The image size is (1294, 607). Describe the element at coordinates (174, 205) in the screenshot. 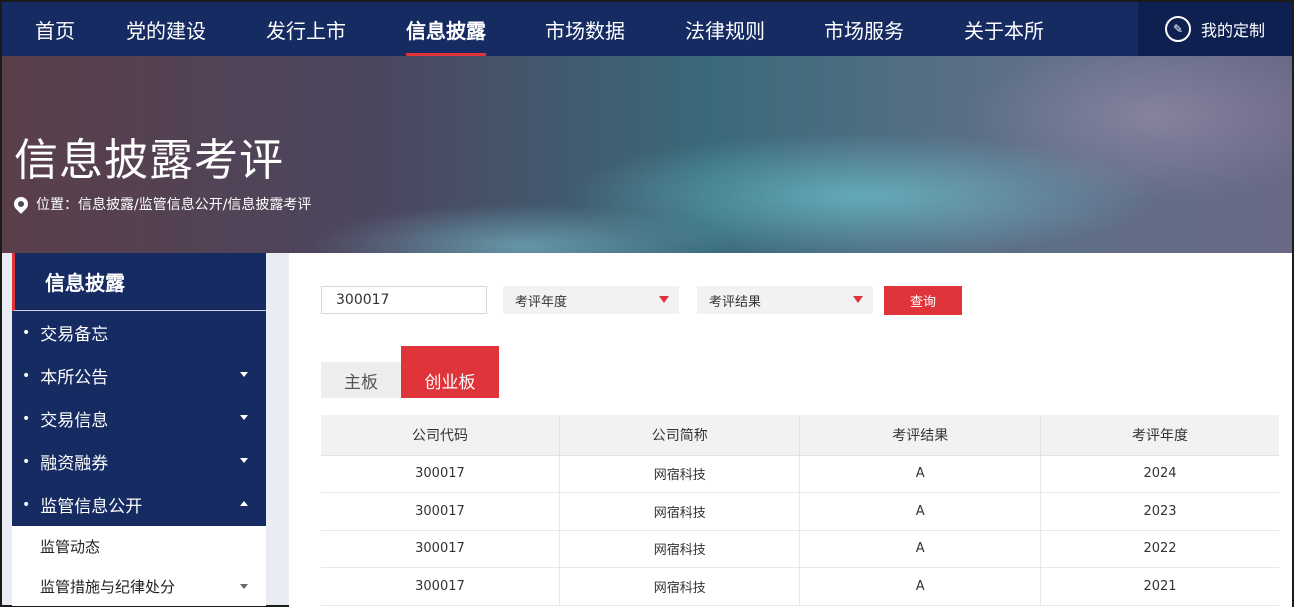

I see `breadcrumb-text: 位置：信息披露/监管信息公开/信息披露考评` at that location.